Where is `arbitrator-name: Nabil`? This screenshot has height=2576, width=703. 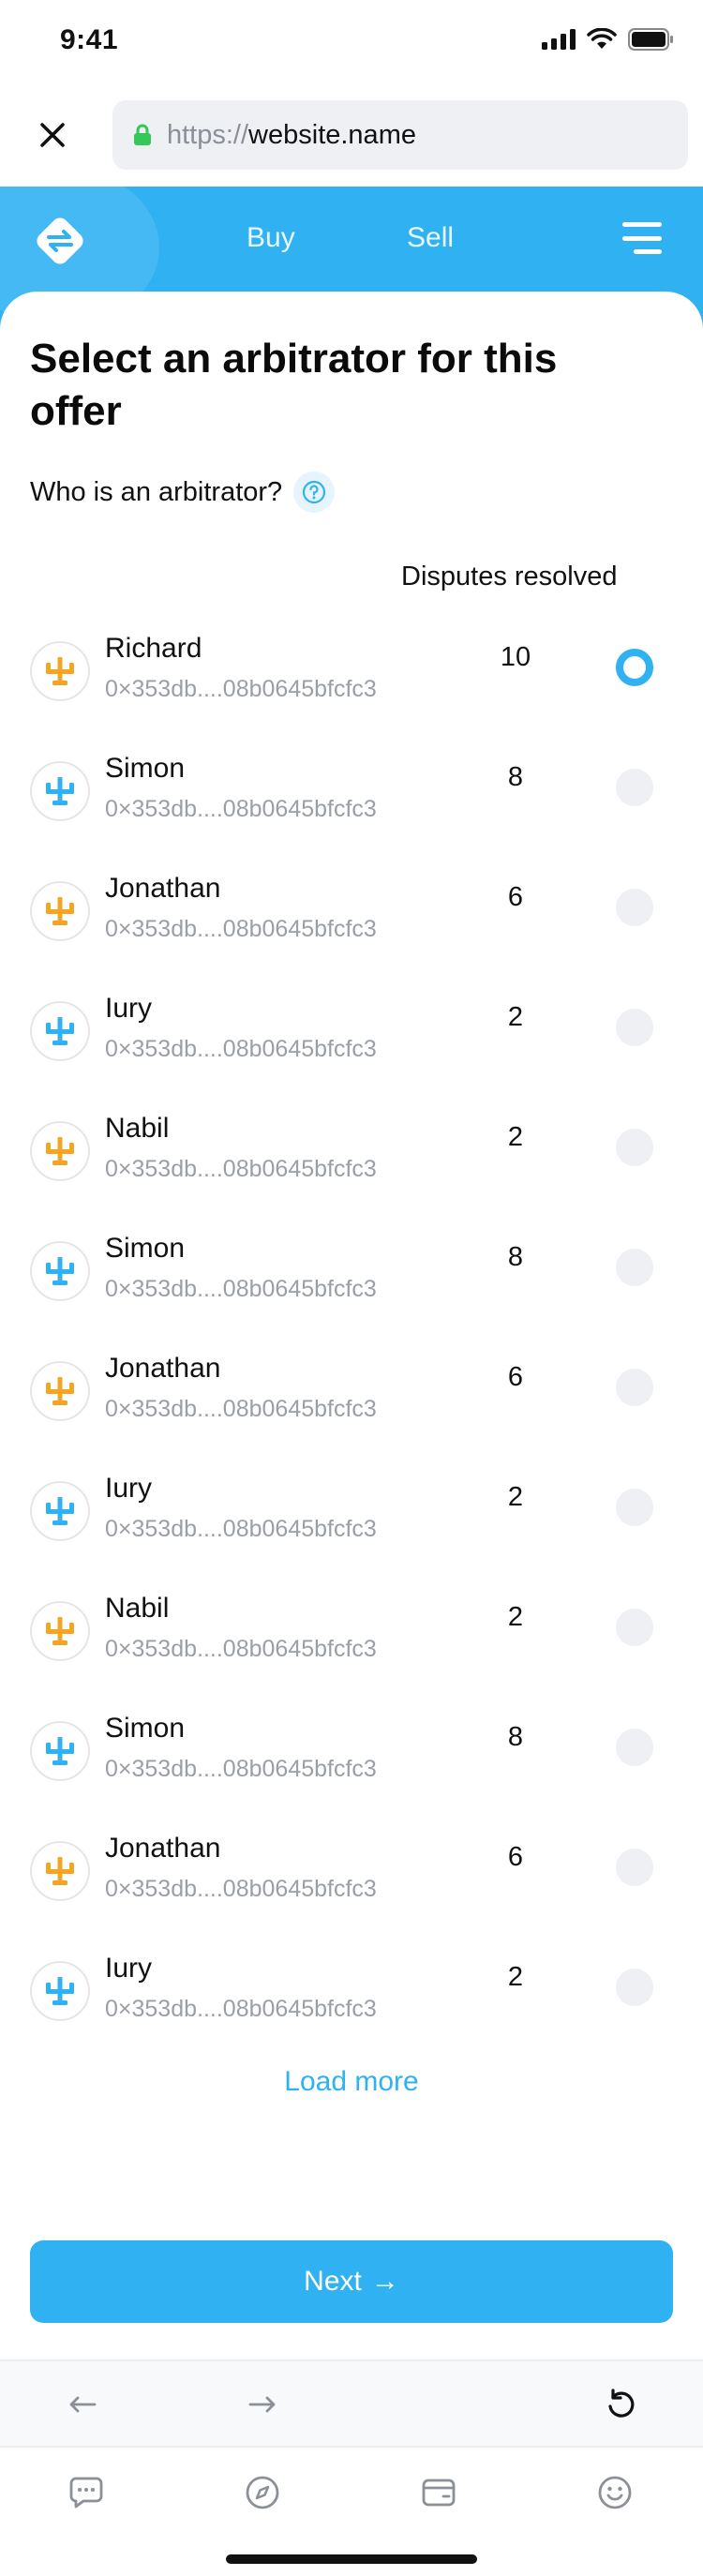
arbitrator-name: Nabil is located at coordinates (137, 1609).